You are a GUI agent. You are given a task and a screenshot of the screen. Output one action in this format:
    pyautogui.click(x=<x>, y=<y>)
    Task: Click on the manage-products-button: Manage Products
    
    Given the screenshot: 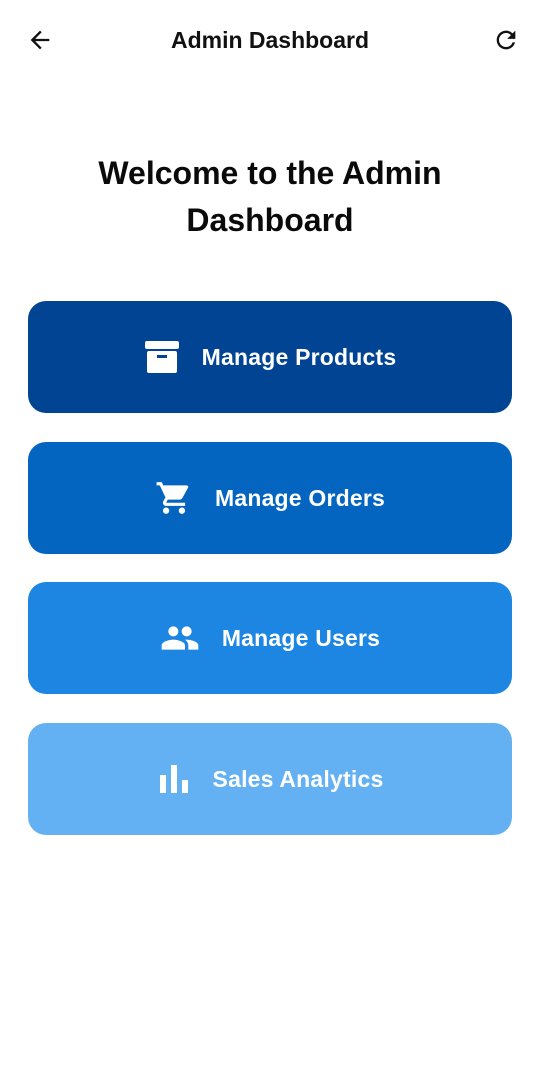 What is the action you would take?
    pyautogui.click(x=270, y=357)
    